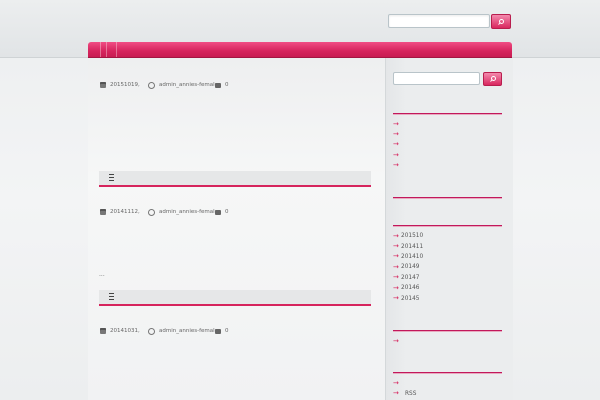 The image size is (600, 400). I want to click on archive-label: 20149, so click(410, 267).